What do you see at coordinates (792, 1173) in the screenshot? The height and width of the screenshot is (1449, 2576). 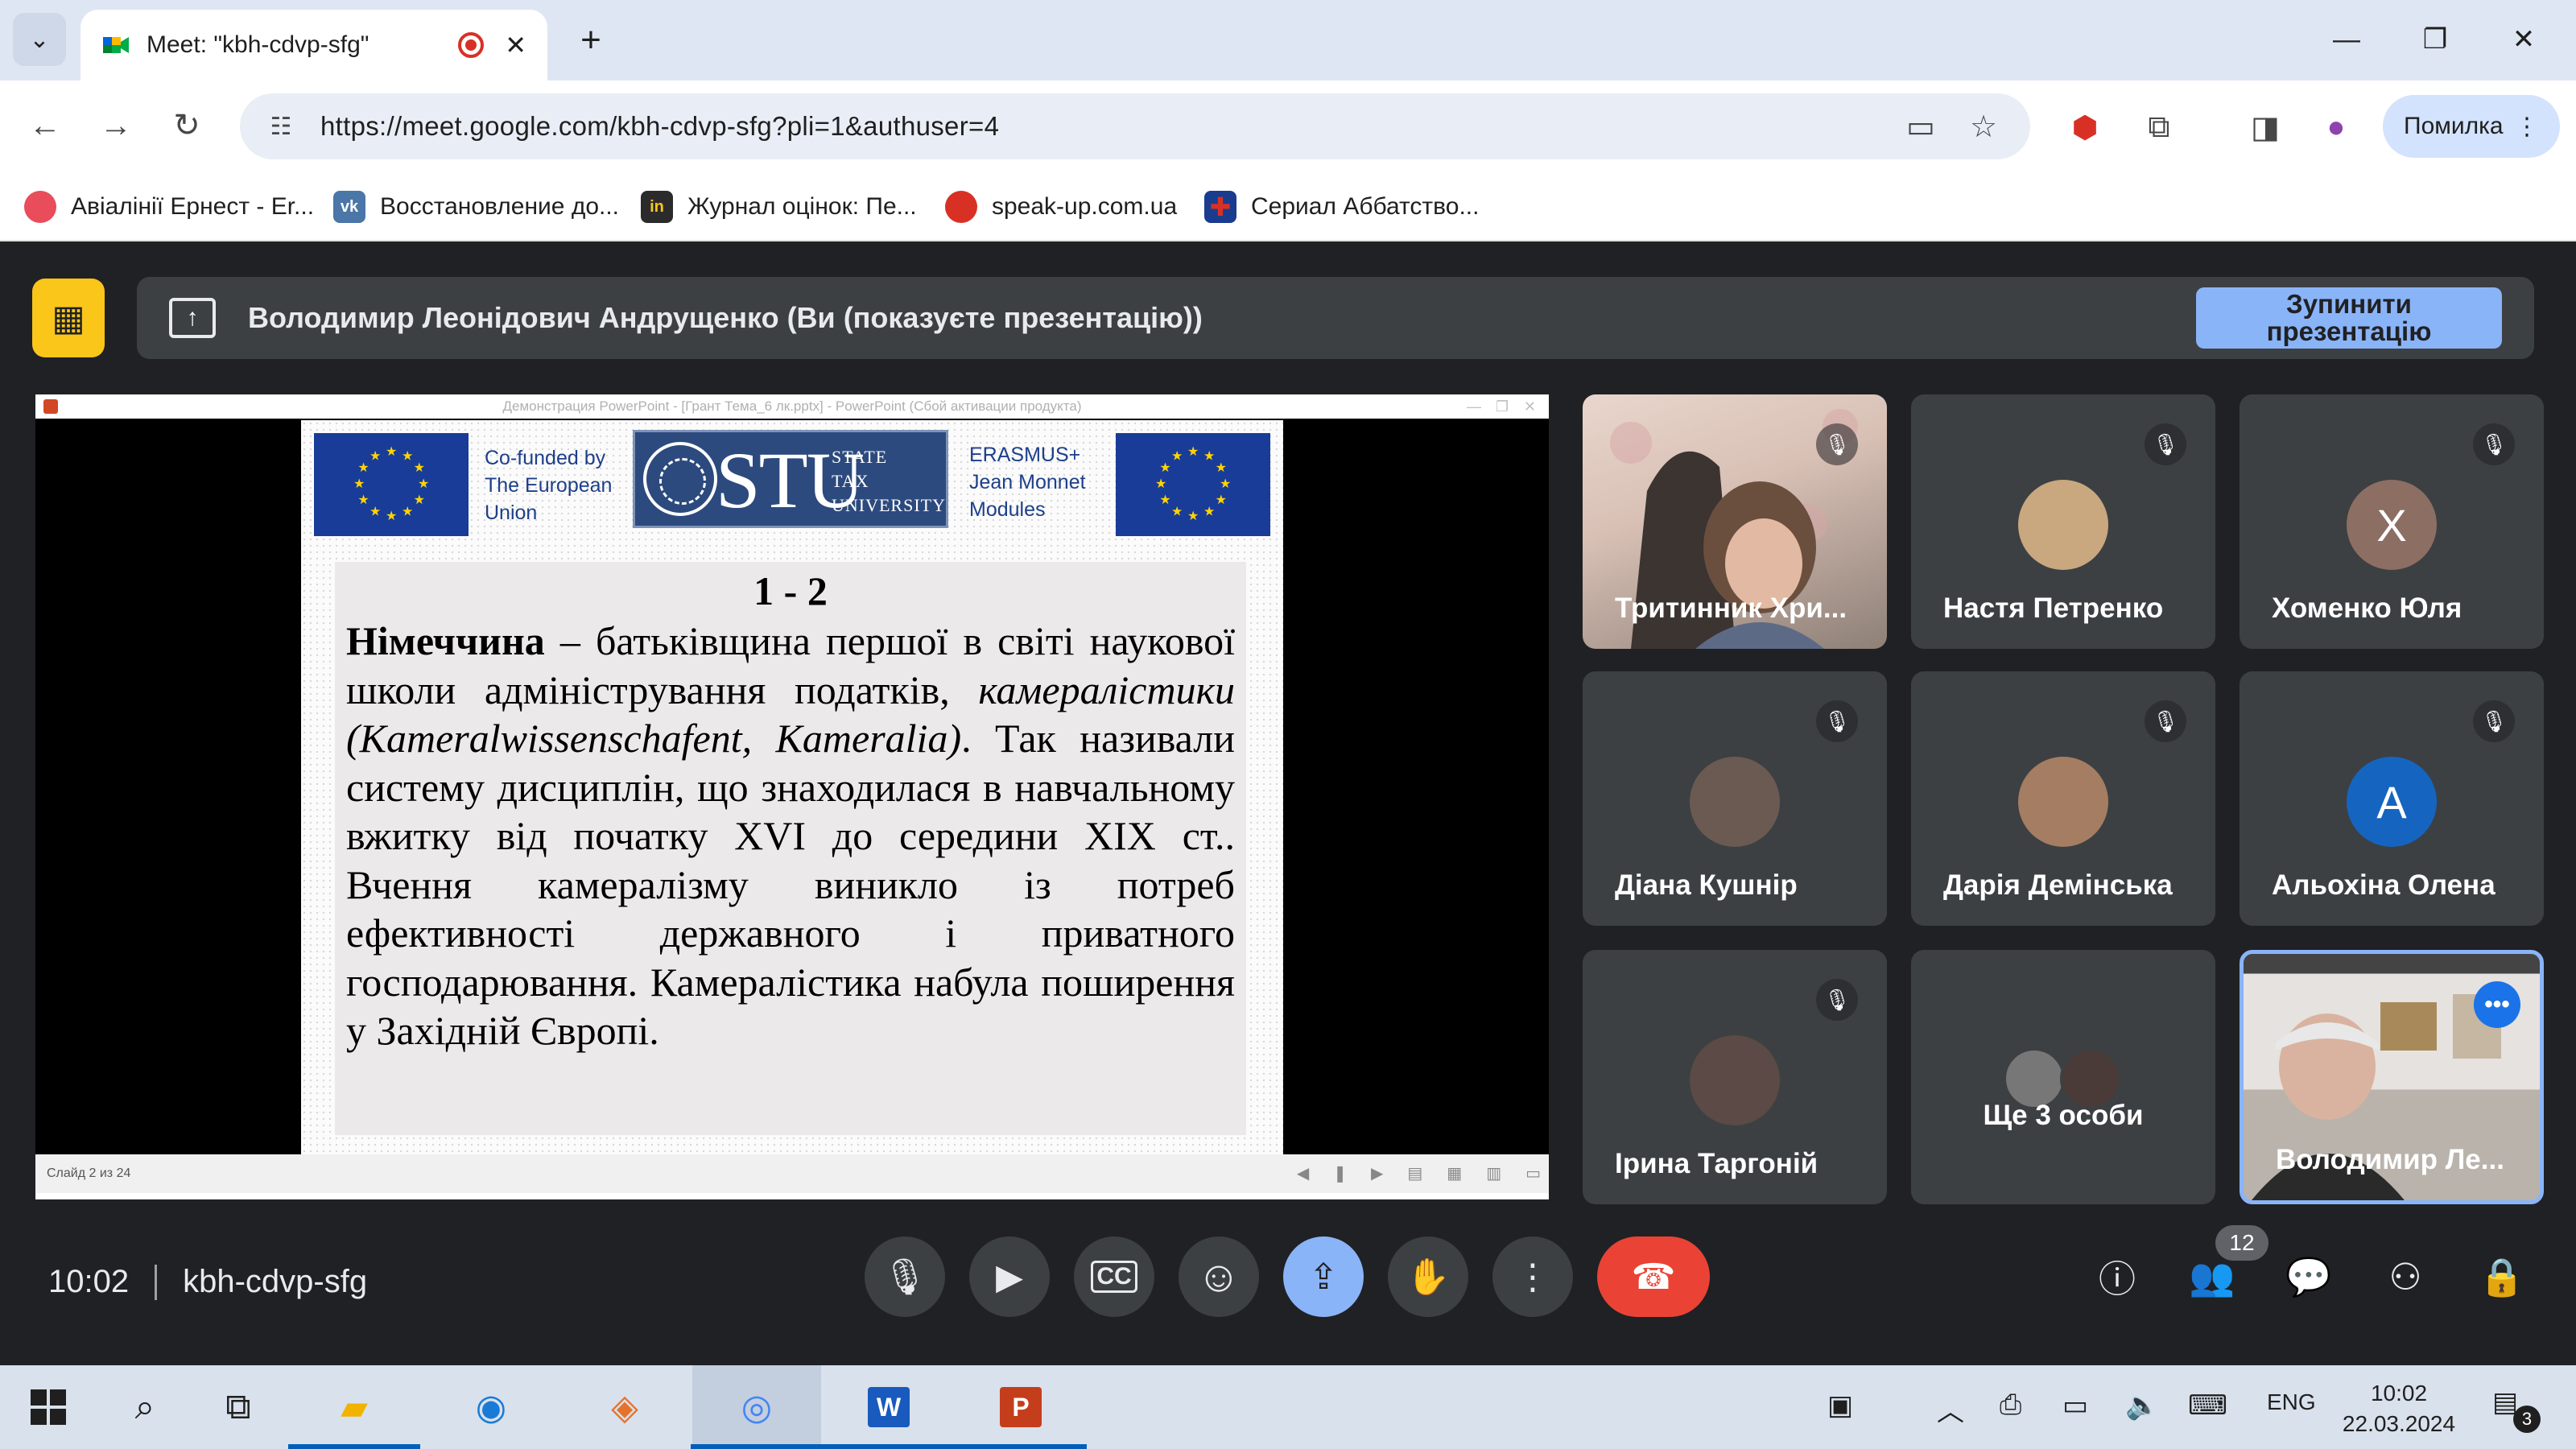 I see `powerpoint-status-bar: Слайд 2 из 24 ◀ ❚ ▶ ▤ ▦ ▥ ▭` at bounding box center [792, 1173].